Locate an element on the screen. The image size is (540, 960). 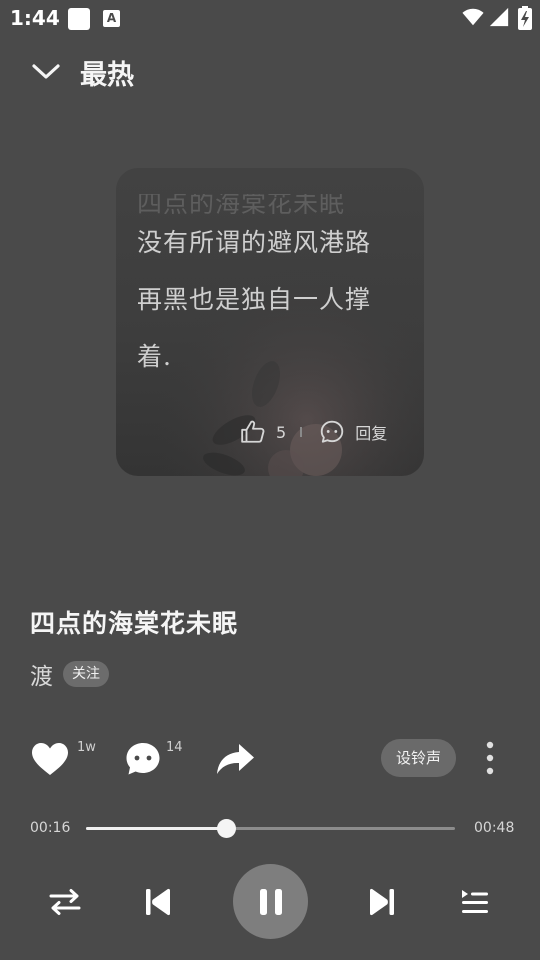
repeat-button is located at coordinates (65, 902).